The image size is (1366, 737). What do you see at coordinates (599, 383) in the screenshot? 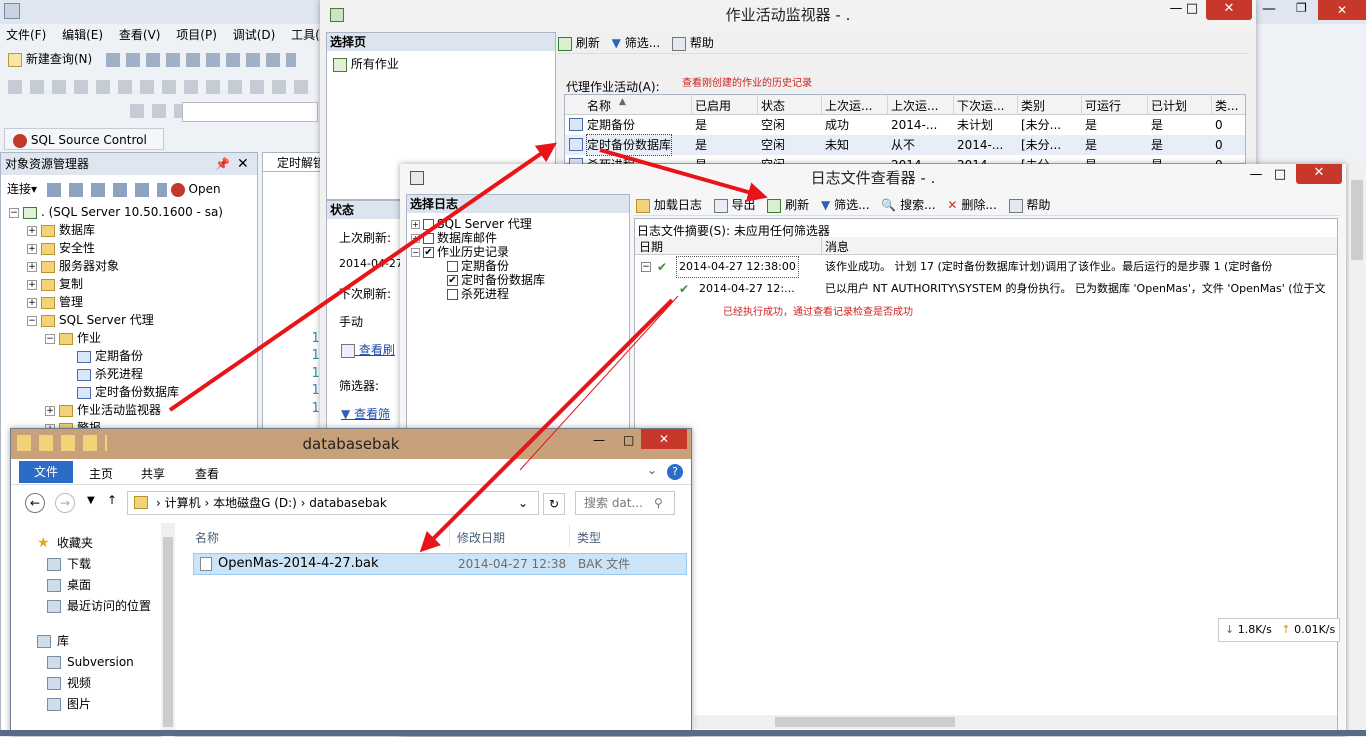
I see `thin-annotation-line` at bounding box center [599, 383].